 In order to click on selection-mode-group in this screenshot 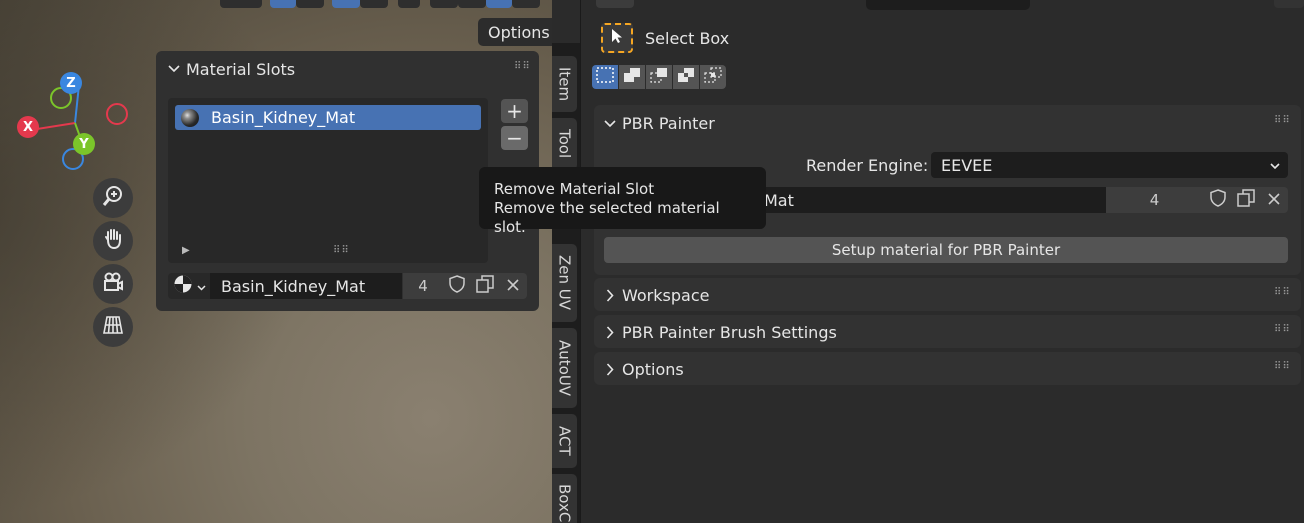, I will do `click(659, 77)`.